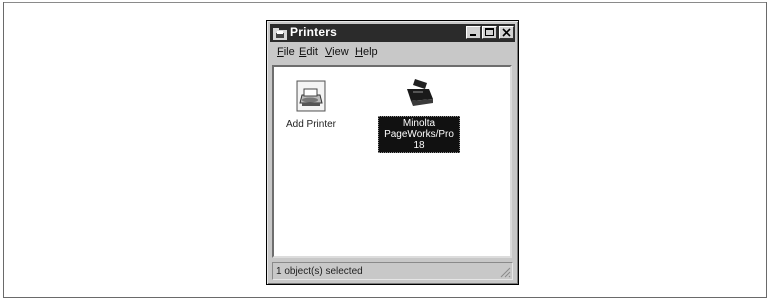  Describe the element at coordinates (280, 33) in the screenshot. I see `printers-folder-icon` at that location.